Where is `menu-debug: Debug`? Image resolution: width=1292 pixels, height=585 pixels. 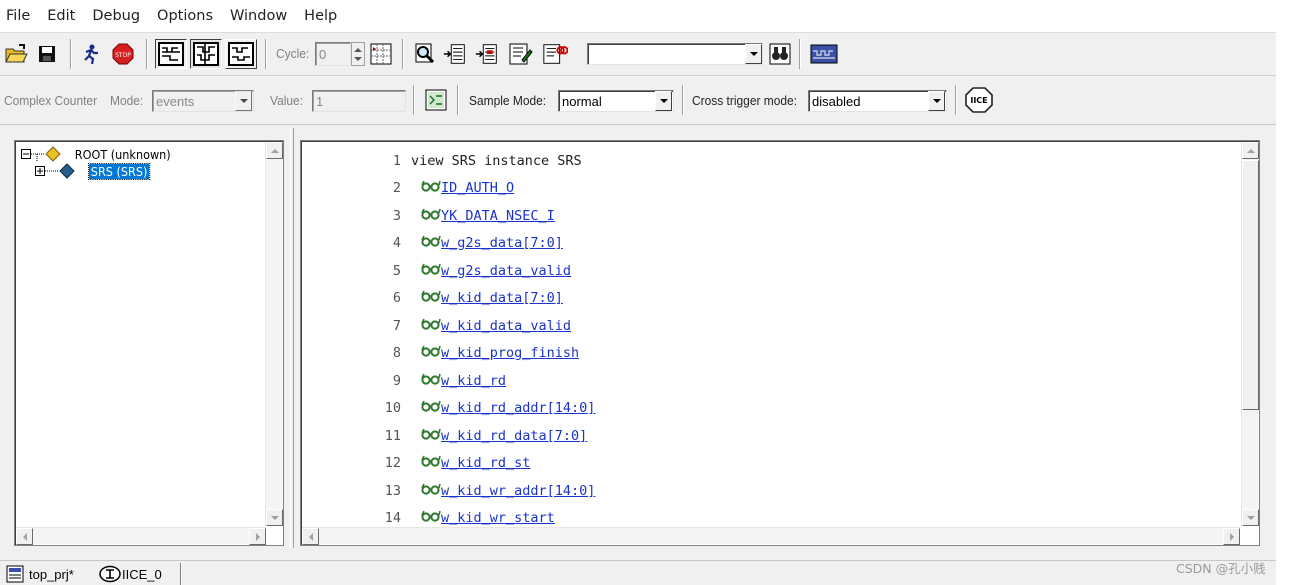 menu-debug: Debug is located at coordinates (116, 16).